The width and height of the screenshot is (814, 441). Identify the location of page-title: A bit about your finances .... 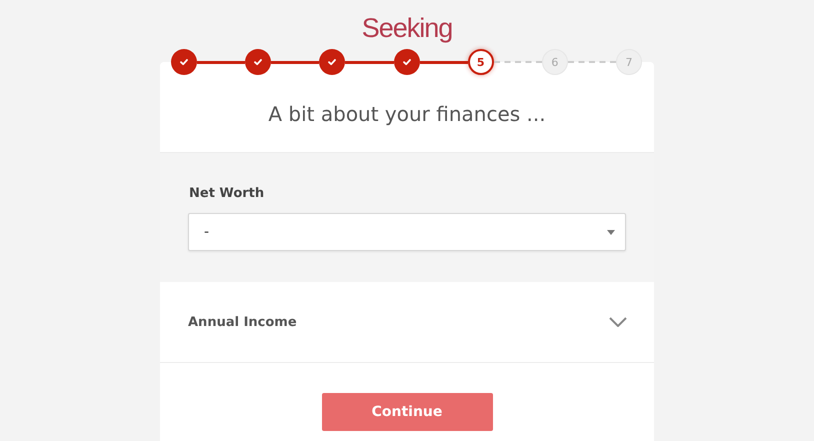
(407, 114).